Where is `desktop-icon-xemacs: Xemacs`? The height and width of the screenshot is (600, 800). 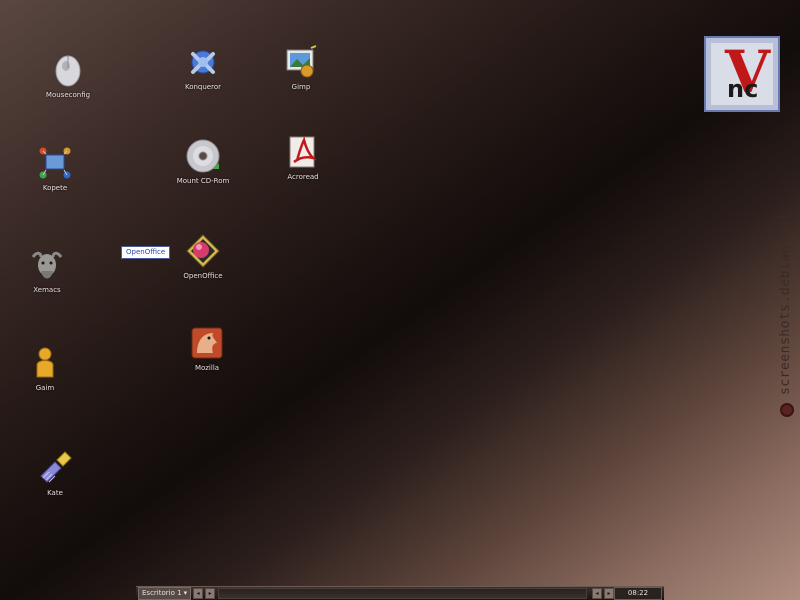 desktop-icon-xemacs: Xemacs is located at coordinates (47, 270).